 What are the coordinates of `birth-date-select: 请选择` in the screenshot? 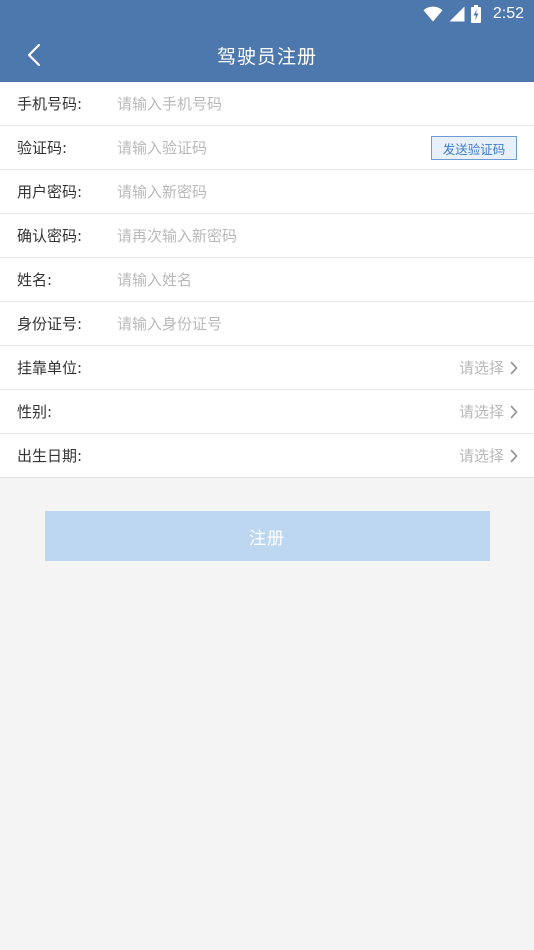 It's located at (488, 455).